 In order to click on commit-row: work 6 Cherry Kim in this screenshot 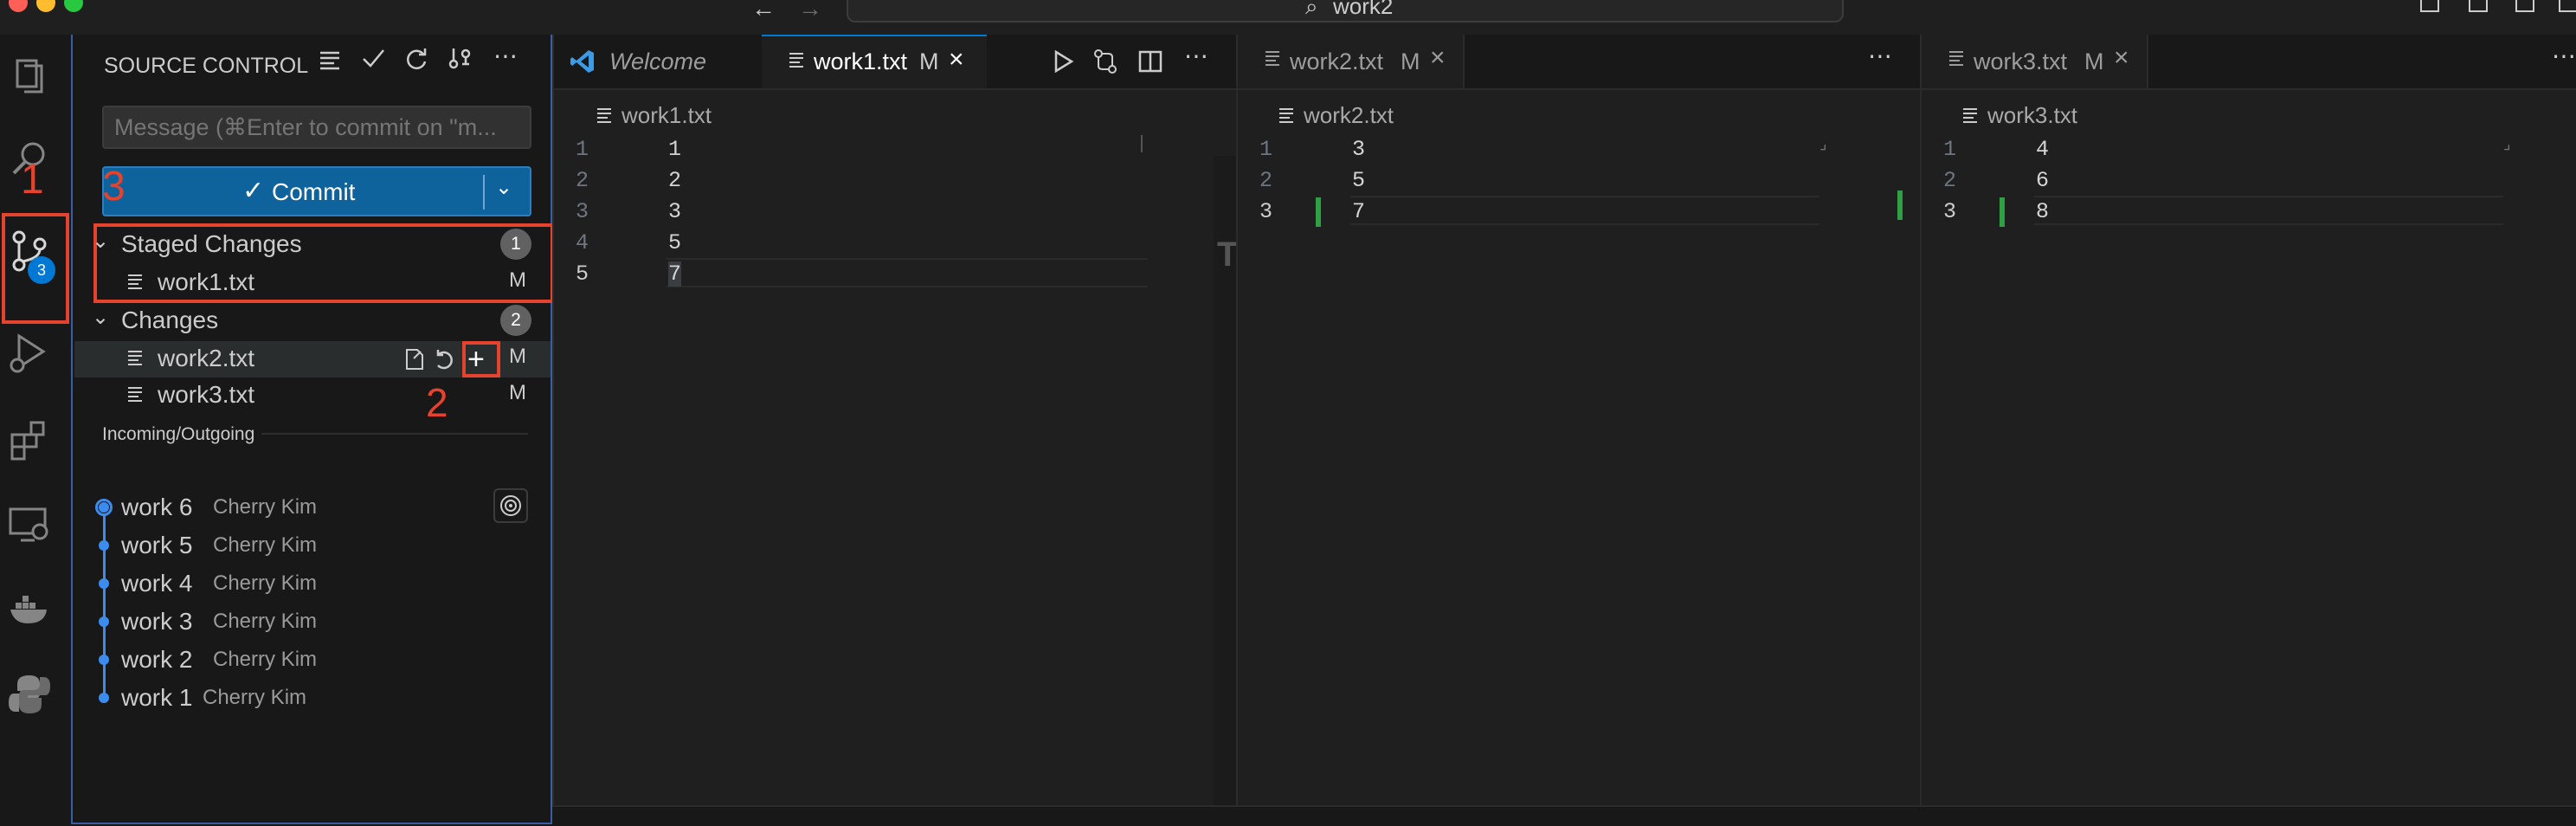, I will do `click(286, 509)`.